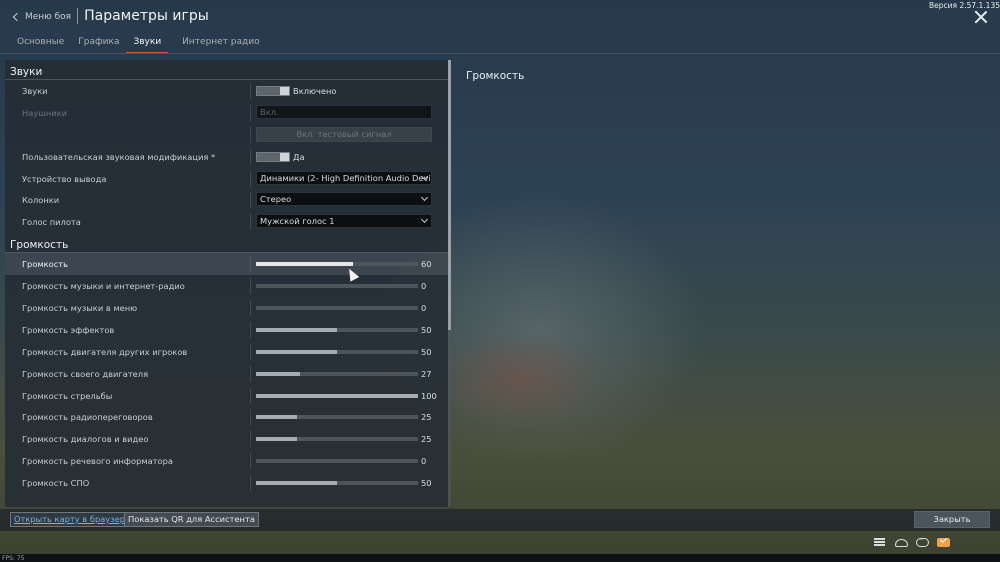  I want to click on slider-label: Громкость музыки в меню, so click(80, 308).